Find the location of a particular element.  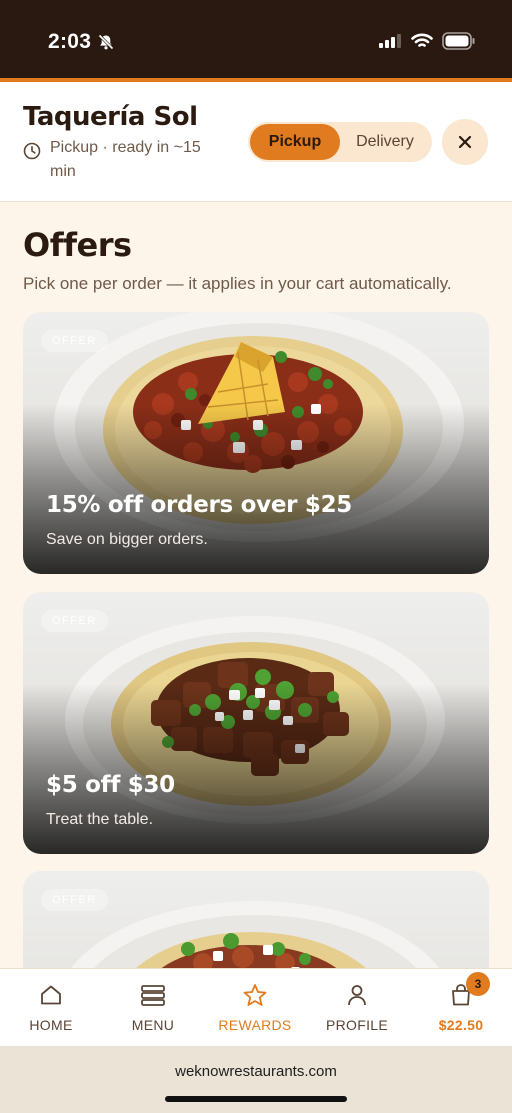

nav-profile-label: PROFILE is located at coordinates (356, 1025).